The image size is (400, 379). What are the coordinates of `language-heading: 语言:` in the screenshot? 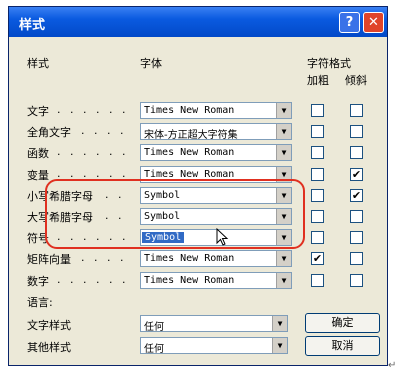 It's located at (40, 302).